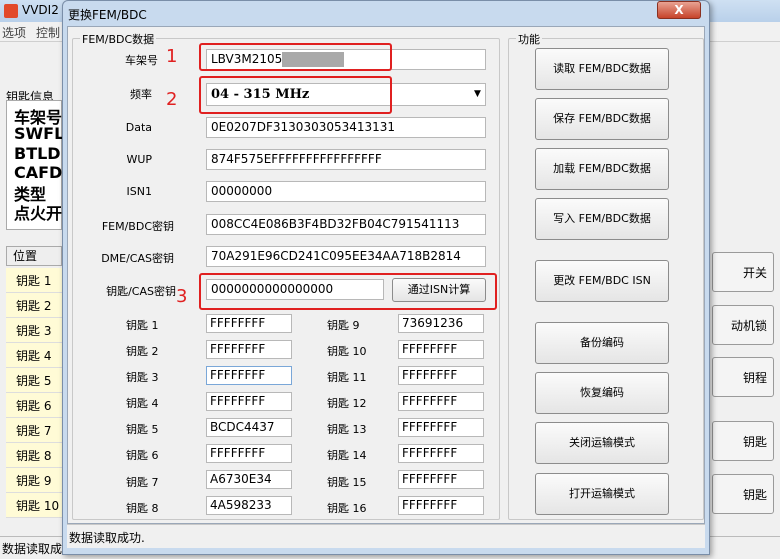 The width and height of the screenshot is (780, 559). Describe the element at coordinates (107, 538) in the screenshot. I see `dialog-status-text: 数据读取成功.` at that location.